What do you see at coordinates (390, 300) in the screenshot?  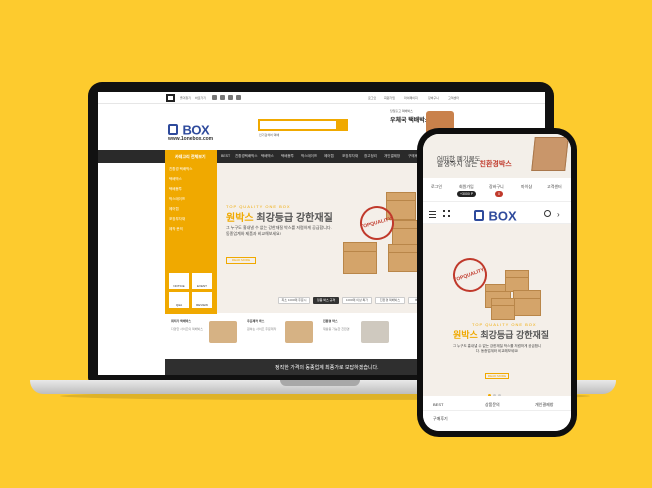 I see `hero-pill: 친환경 택배박스` at bounding box center [390, 300].